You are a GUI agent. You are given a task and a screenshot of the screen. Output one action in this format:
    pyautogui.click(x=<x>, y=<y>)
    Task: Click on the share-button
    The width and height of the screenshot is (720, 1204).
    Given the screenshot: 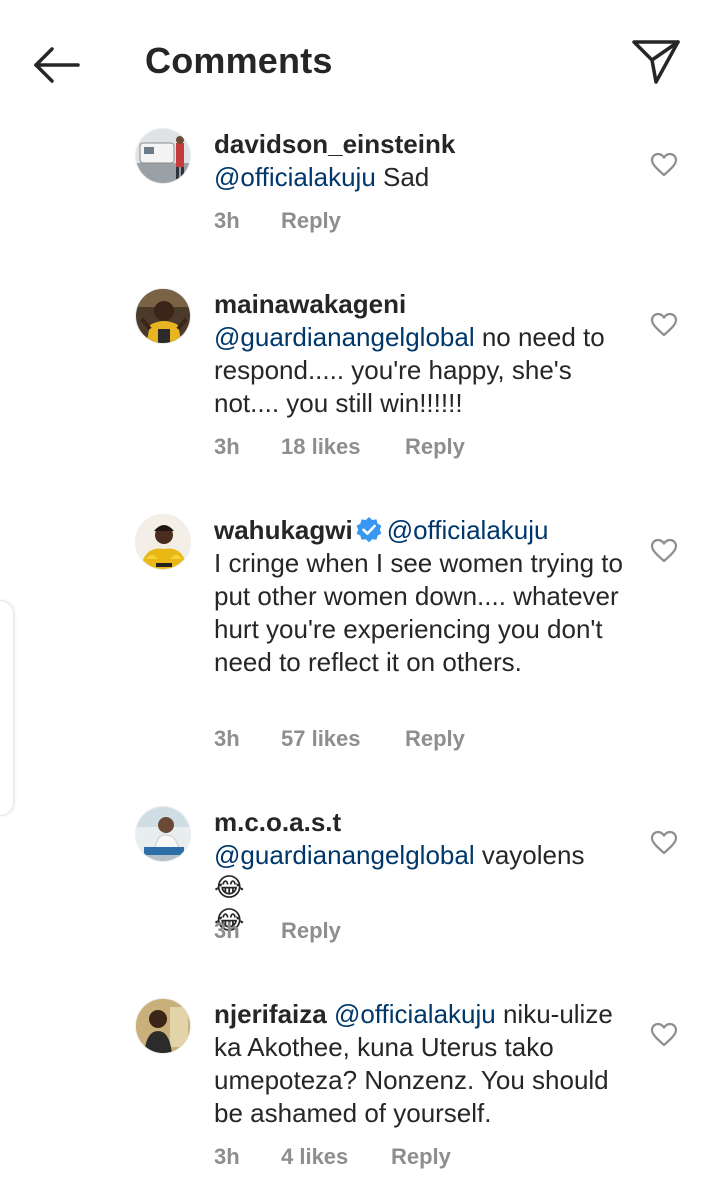 What is the action you would take?
    pyautogui.click(x=656, y=62)
    